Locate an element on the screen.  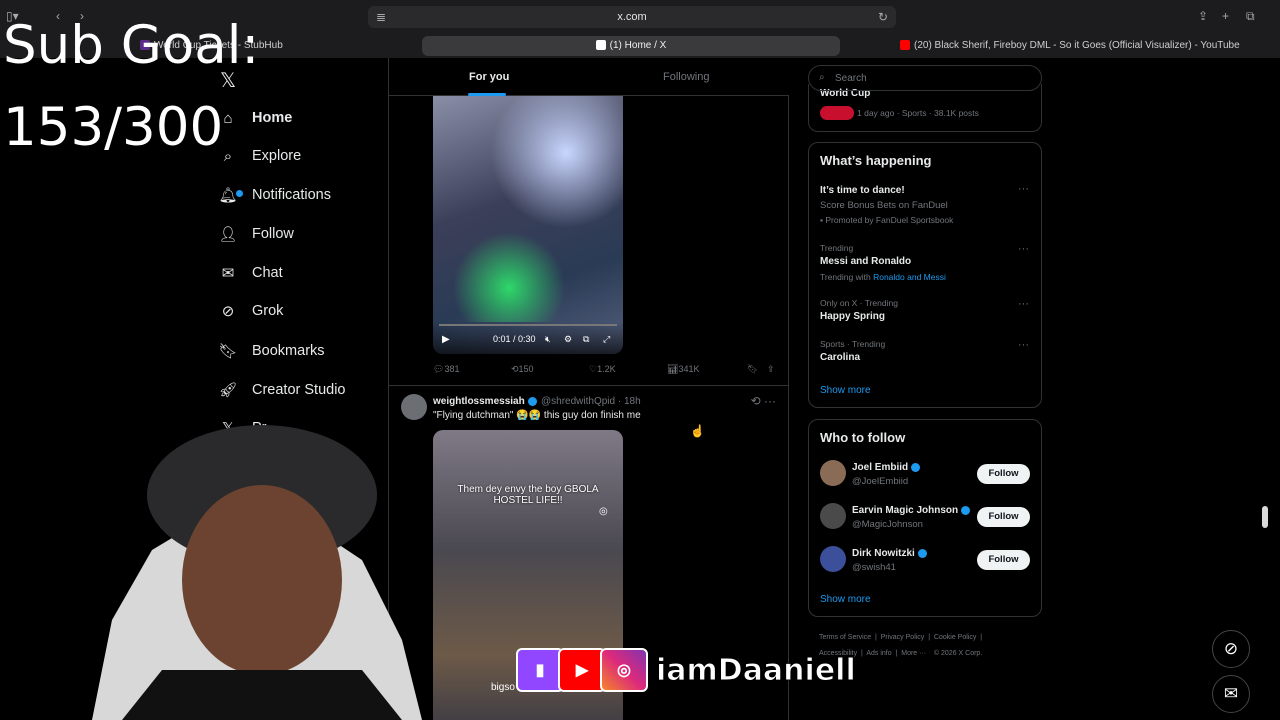
who-to-follow-title: Who to follow is located at coordinates (863, 437).